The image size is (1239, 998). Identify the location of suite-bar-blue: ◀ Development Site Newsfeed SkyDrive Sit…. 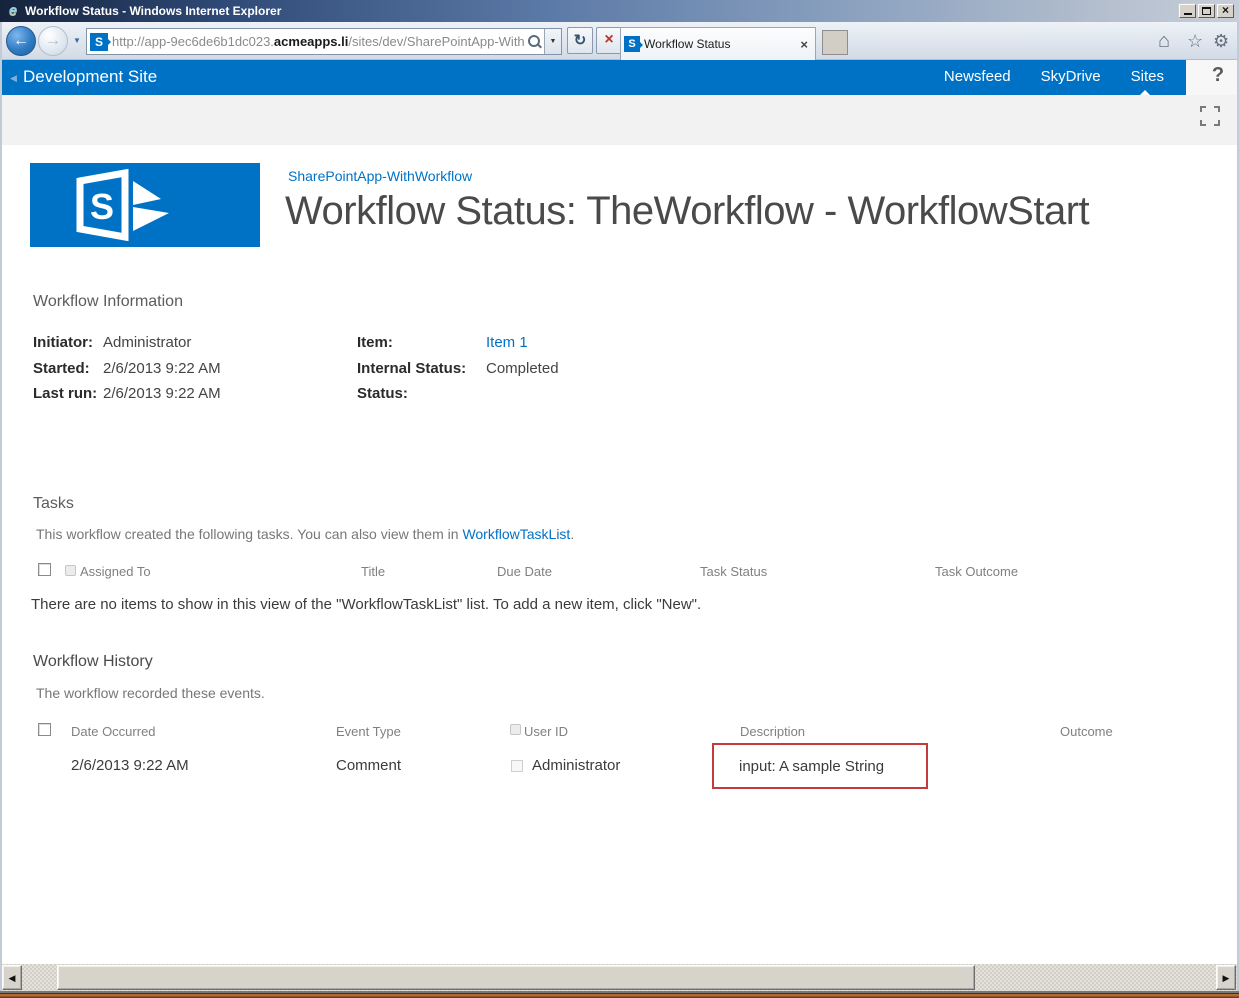
(593, 77).